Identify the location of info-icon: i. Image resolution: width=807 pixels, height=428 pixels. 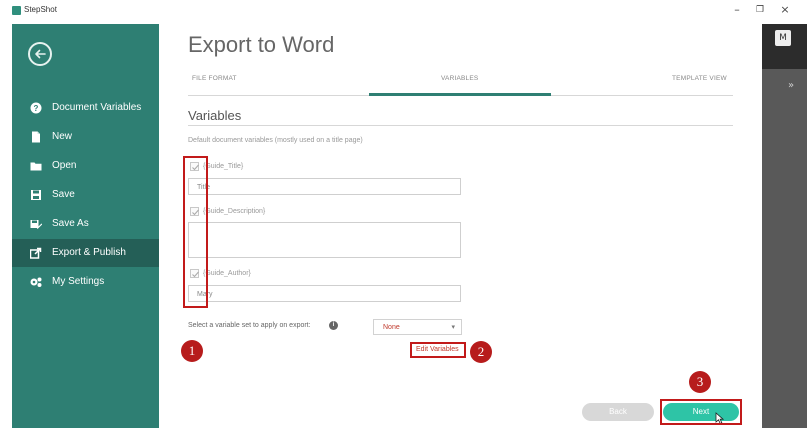
(333, 325).